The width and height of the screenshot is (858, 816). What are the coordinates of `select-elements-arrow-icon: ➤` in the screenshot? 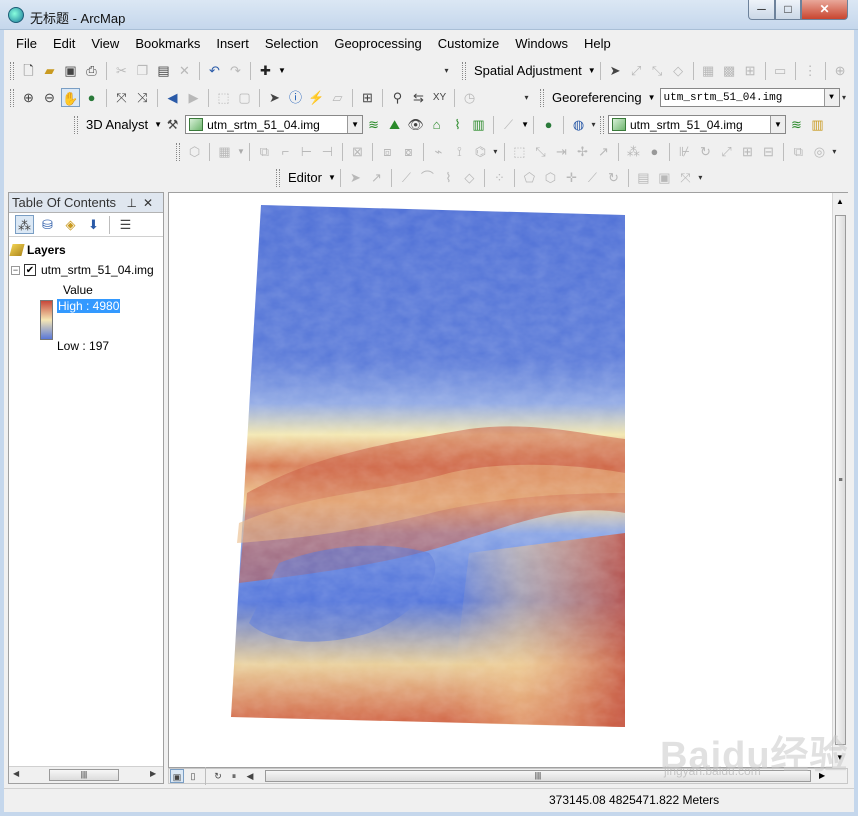 It's located at (274, 97).